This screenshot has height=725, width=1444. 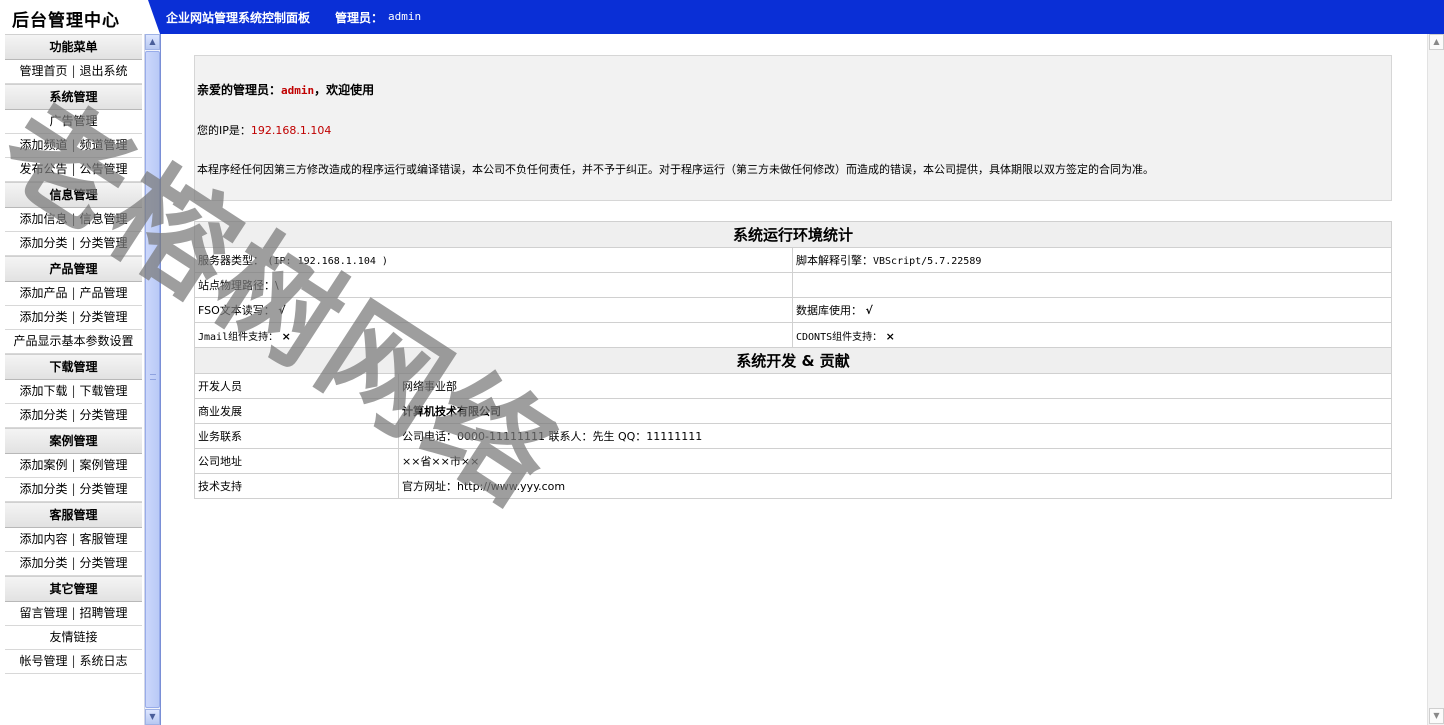 I want to click on menu-link: 退出系统, so click(x=104, y=71).